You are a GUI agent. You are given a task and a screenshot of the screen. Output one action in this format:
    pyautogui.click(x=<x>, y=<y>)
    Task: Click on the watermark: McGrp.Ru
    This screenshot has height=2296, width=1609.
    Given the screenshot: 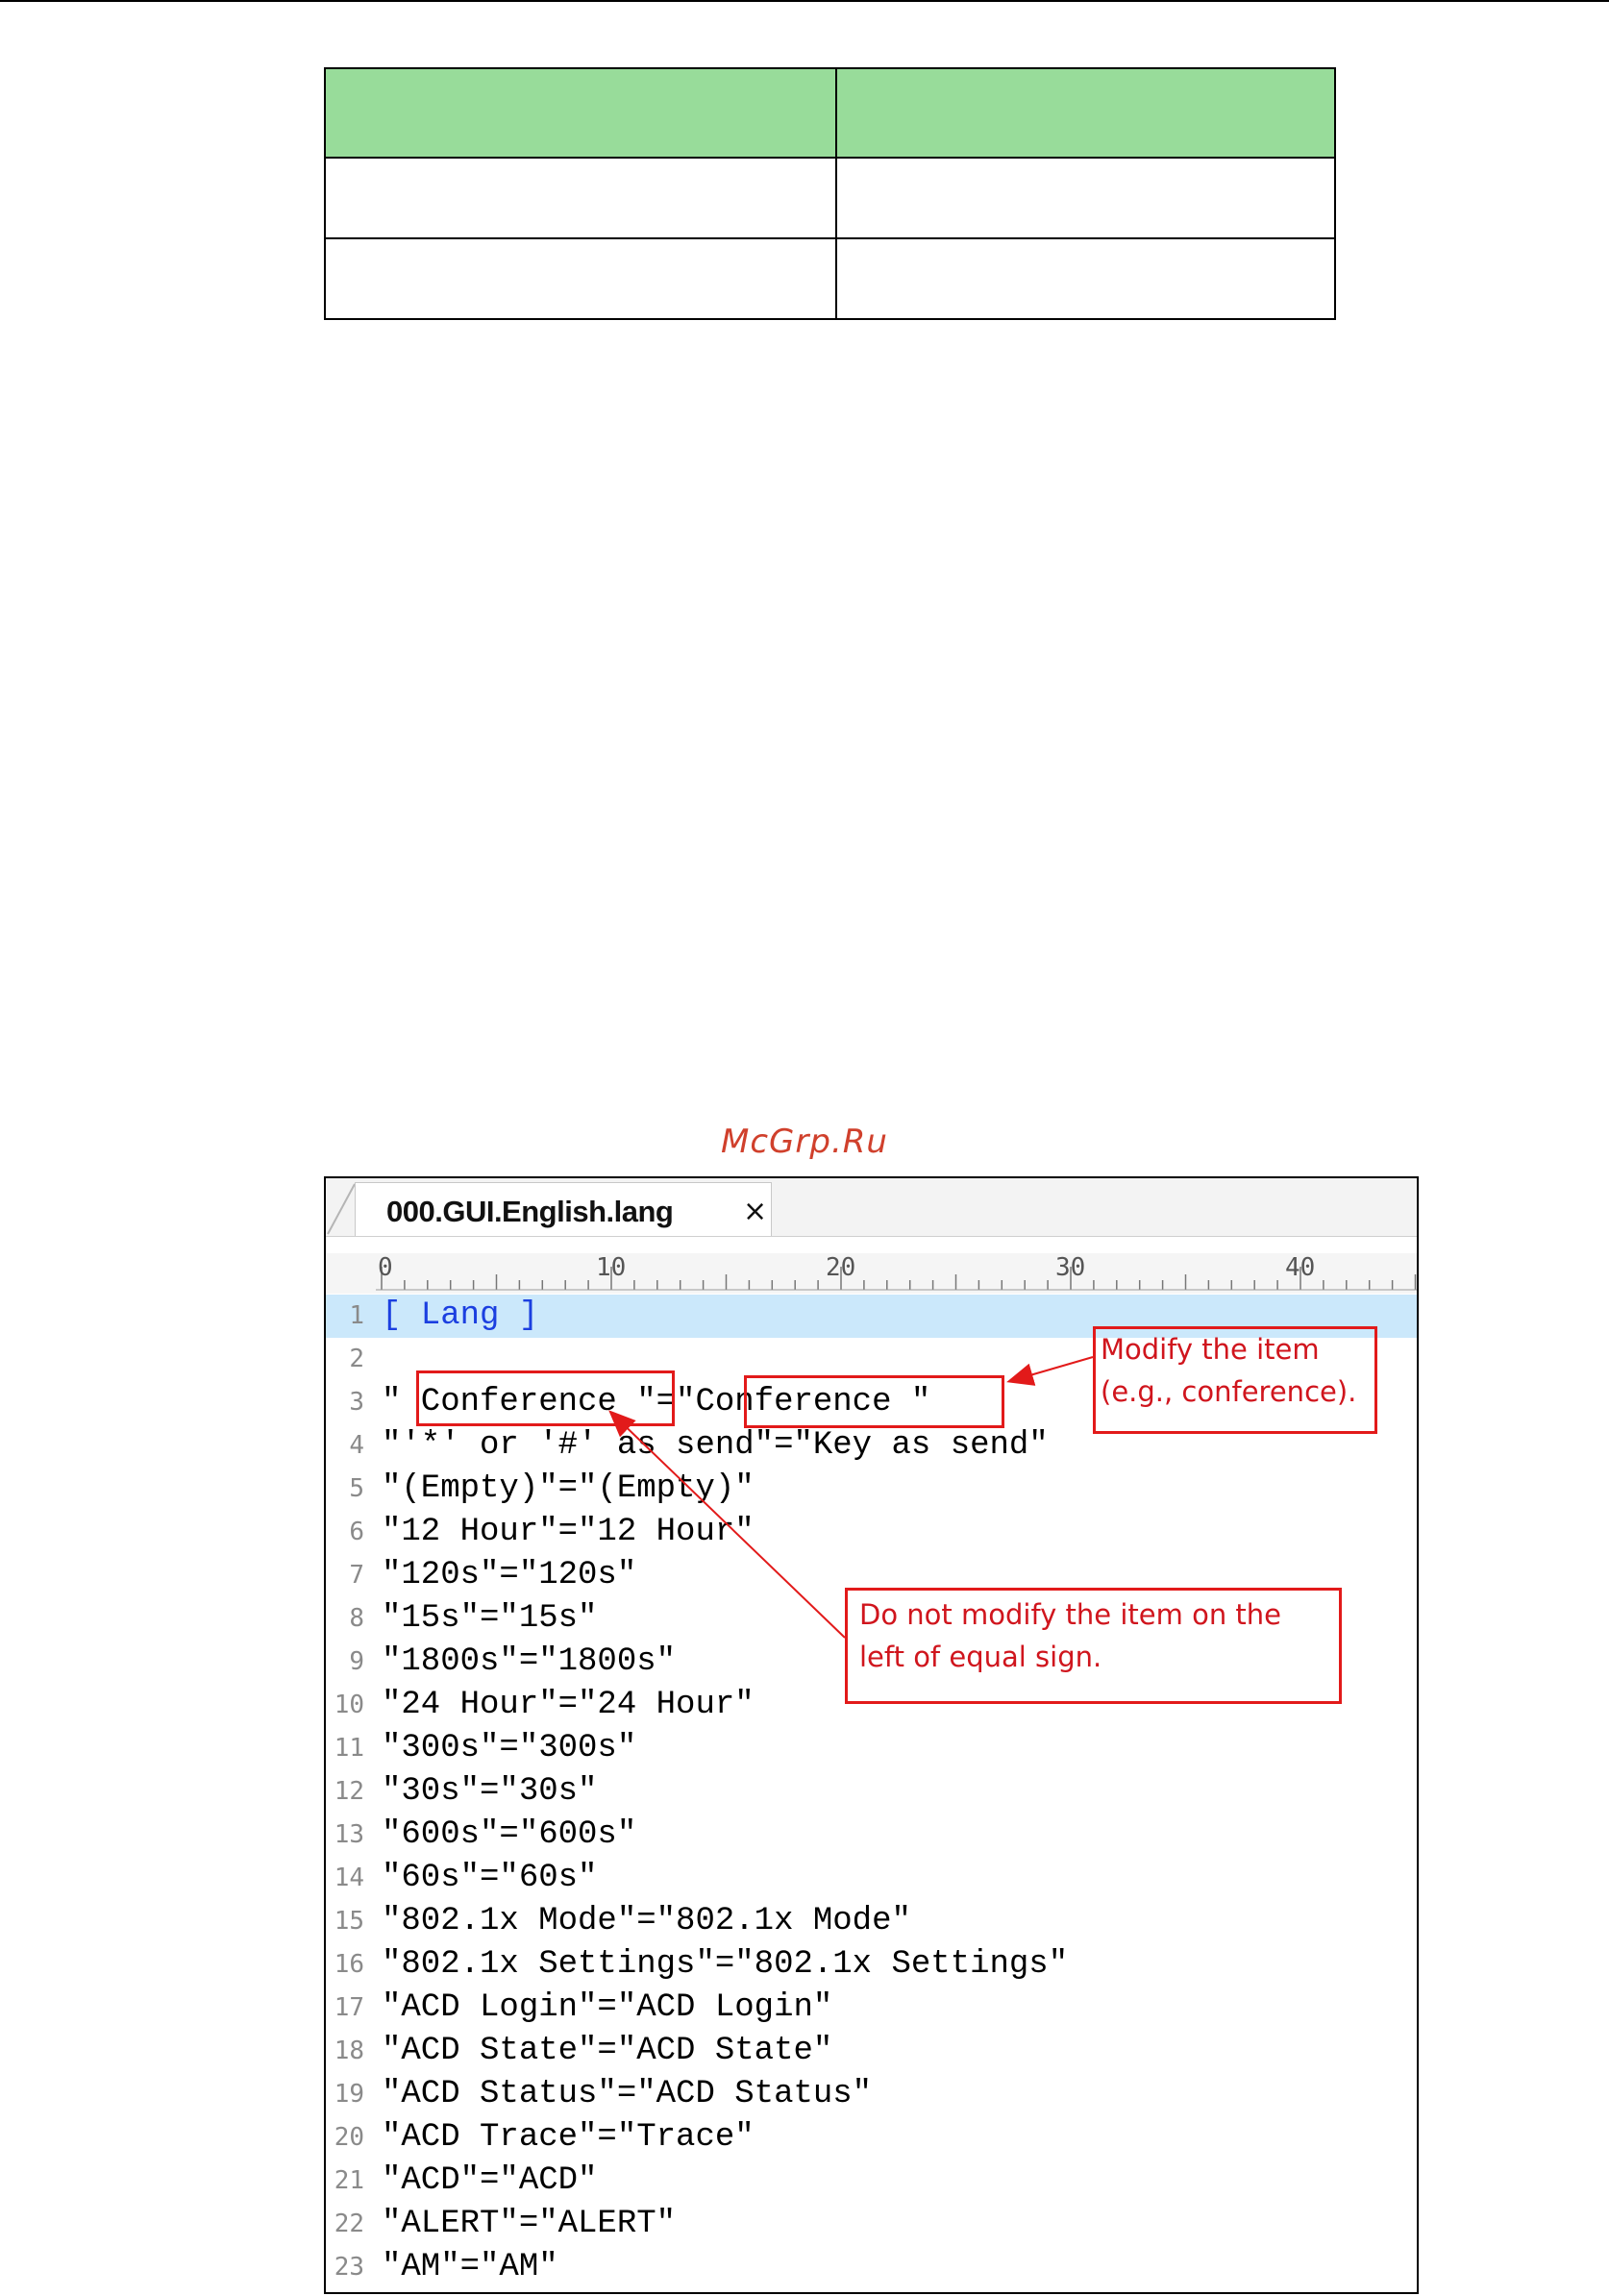 What is the action you would take?
    pyautogui.click(x=804, y=1142)
    